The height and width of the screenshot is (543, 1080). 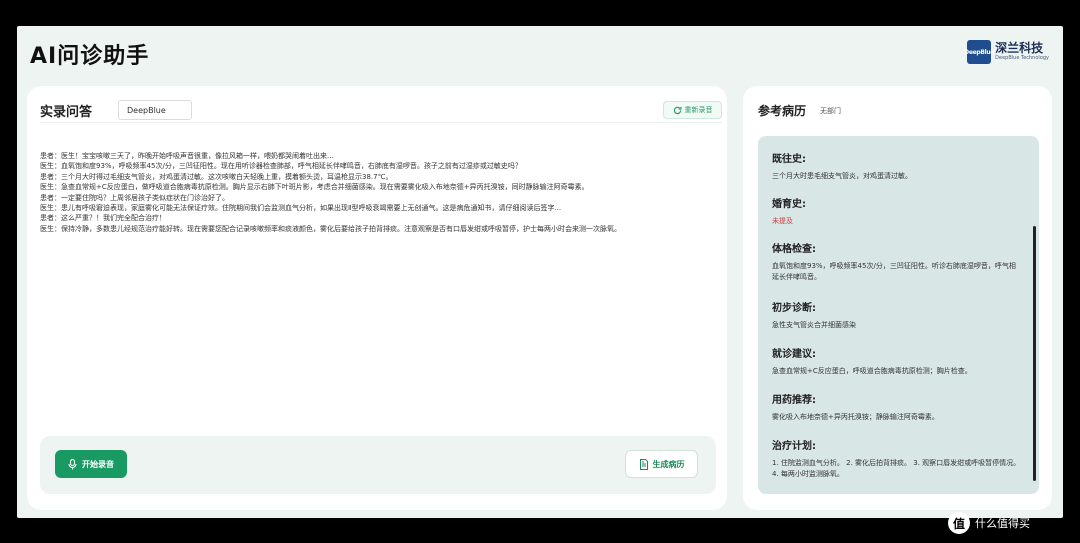 What do you see at coordinates (814, 316) in the screenshot?
I see `record-section-diagnosis: 初步诊断: 急性支气管炎合并细菌感染` at bounding box center [814, 316].